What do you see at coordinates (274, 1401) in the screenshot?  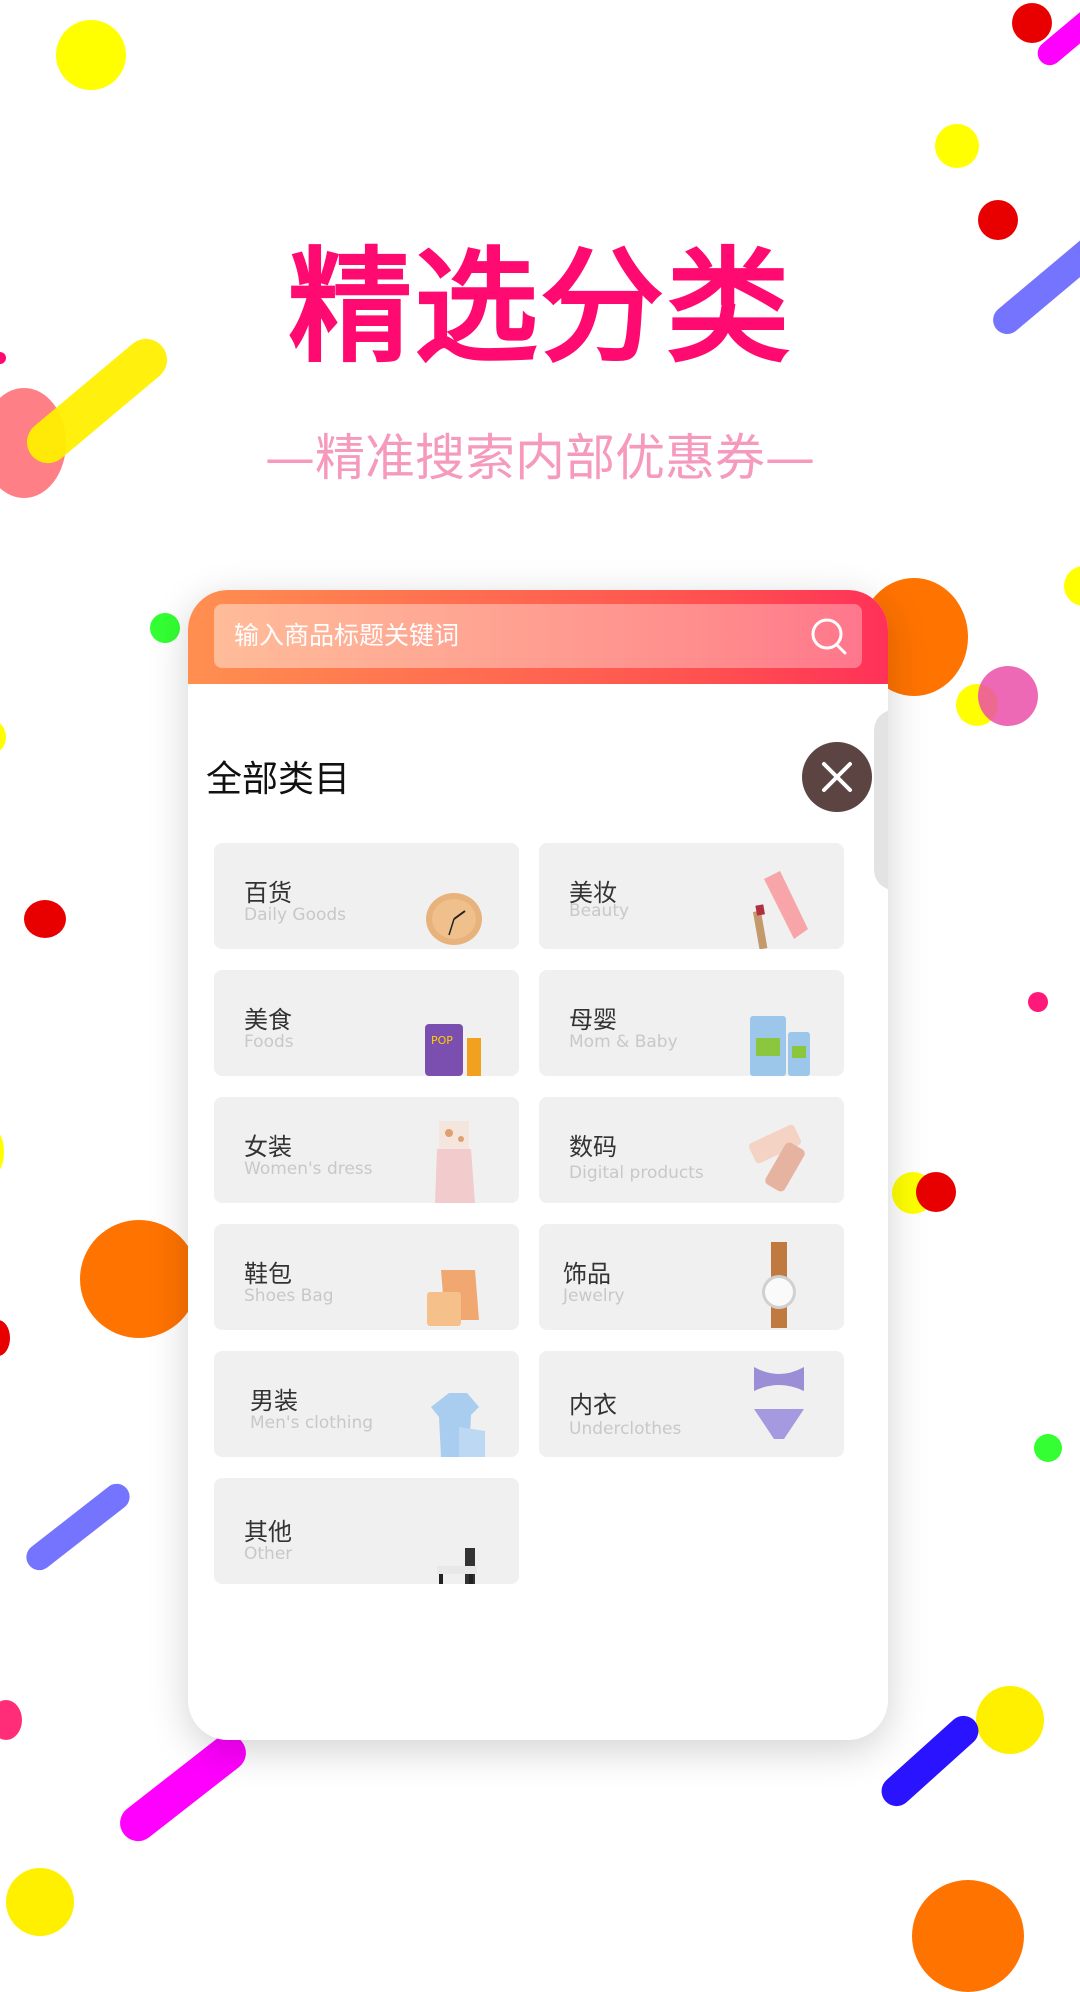 I see `category-name: 男装` at bounding box center [274, 1401].